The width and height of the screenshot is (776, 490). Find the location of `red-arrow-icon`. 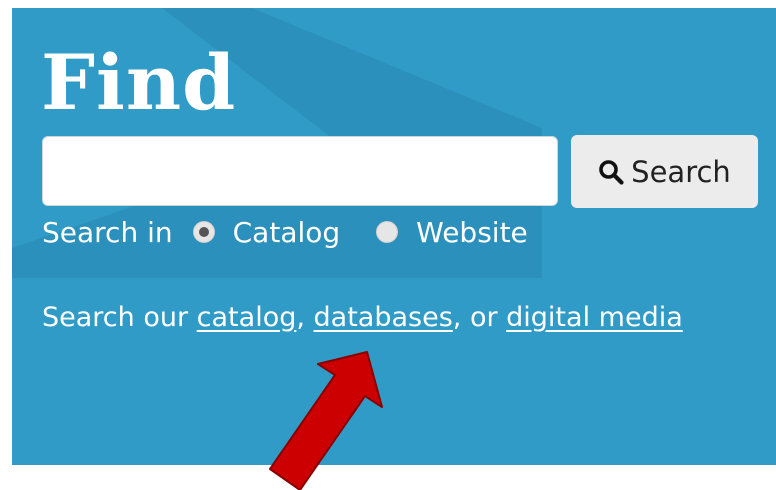

red-arrow-icon is located at coordinates (326, 420).